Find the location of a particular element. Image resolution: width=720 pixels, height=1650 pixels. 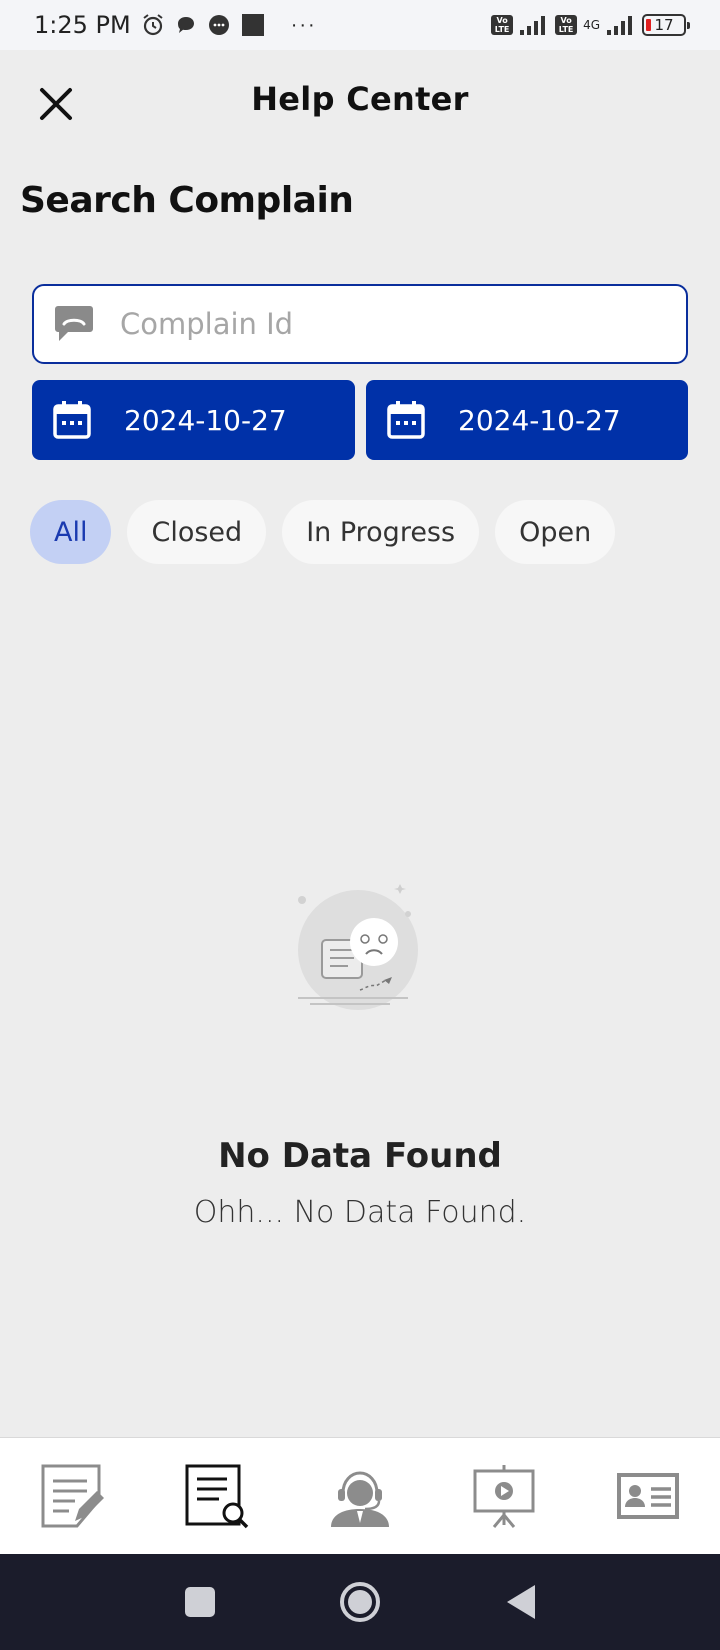

chat-icon is located at coordinates (74, 323).